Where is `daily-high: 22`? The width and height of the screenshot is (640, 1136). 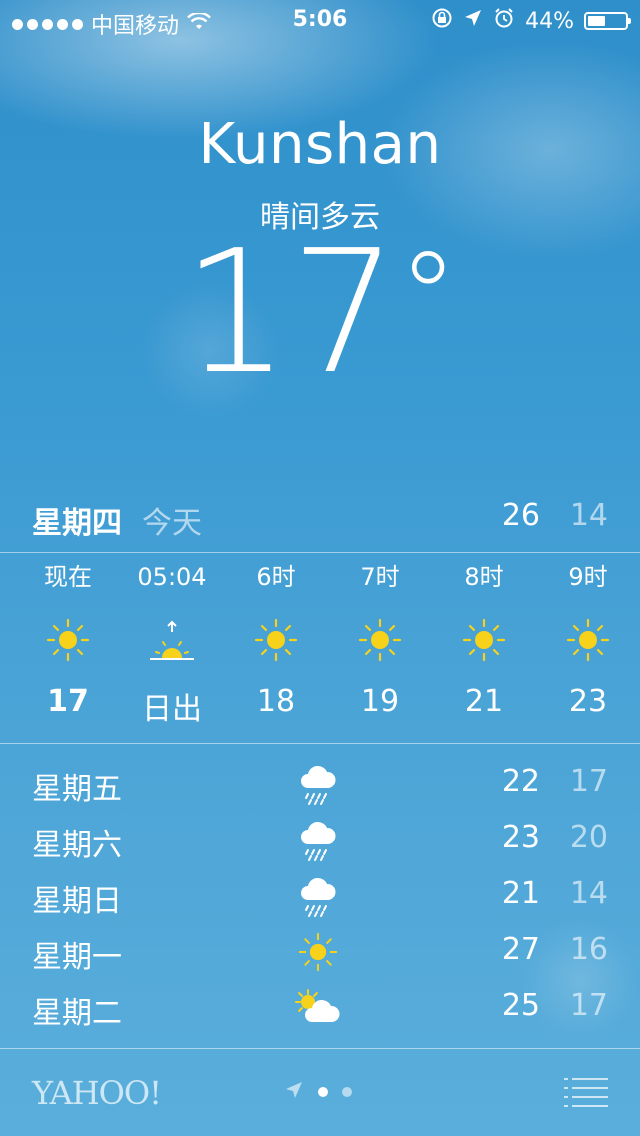
daily-high: 22 is located at coordinates (520, 781).